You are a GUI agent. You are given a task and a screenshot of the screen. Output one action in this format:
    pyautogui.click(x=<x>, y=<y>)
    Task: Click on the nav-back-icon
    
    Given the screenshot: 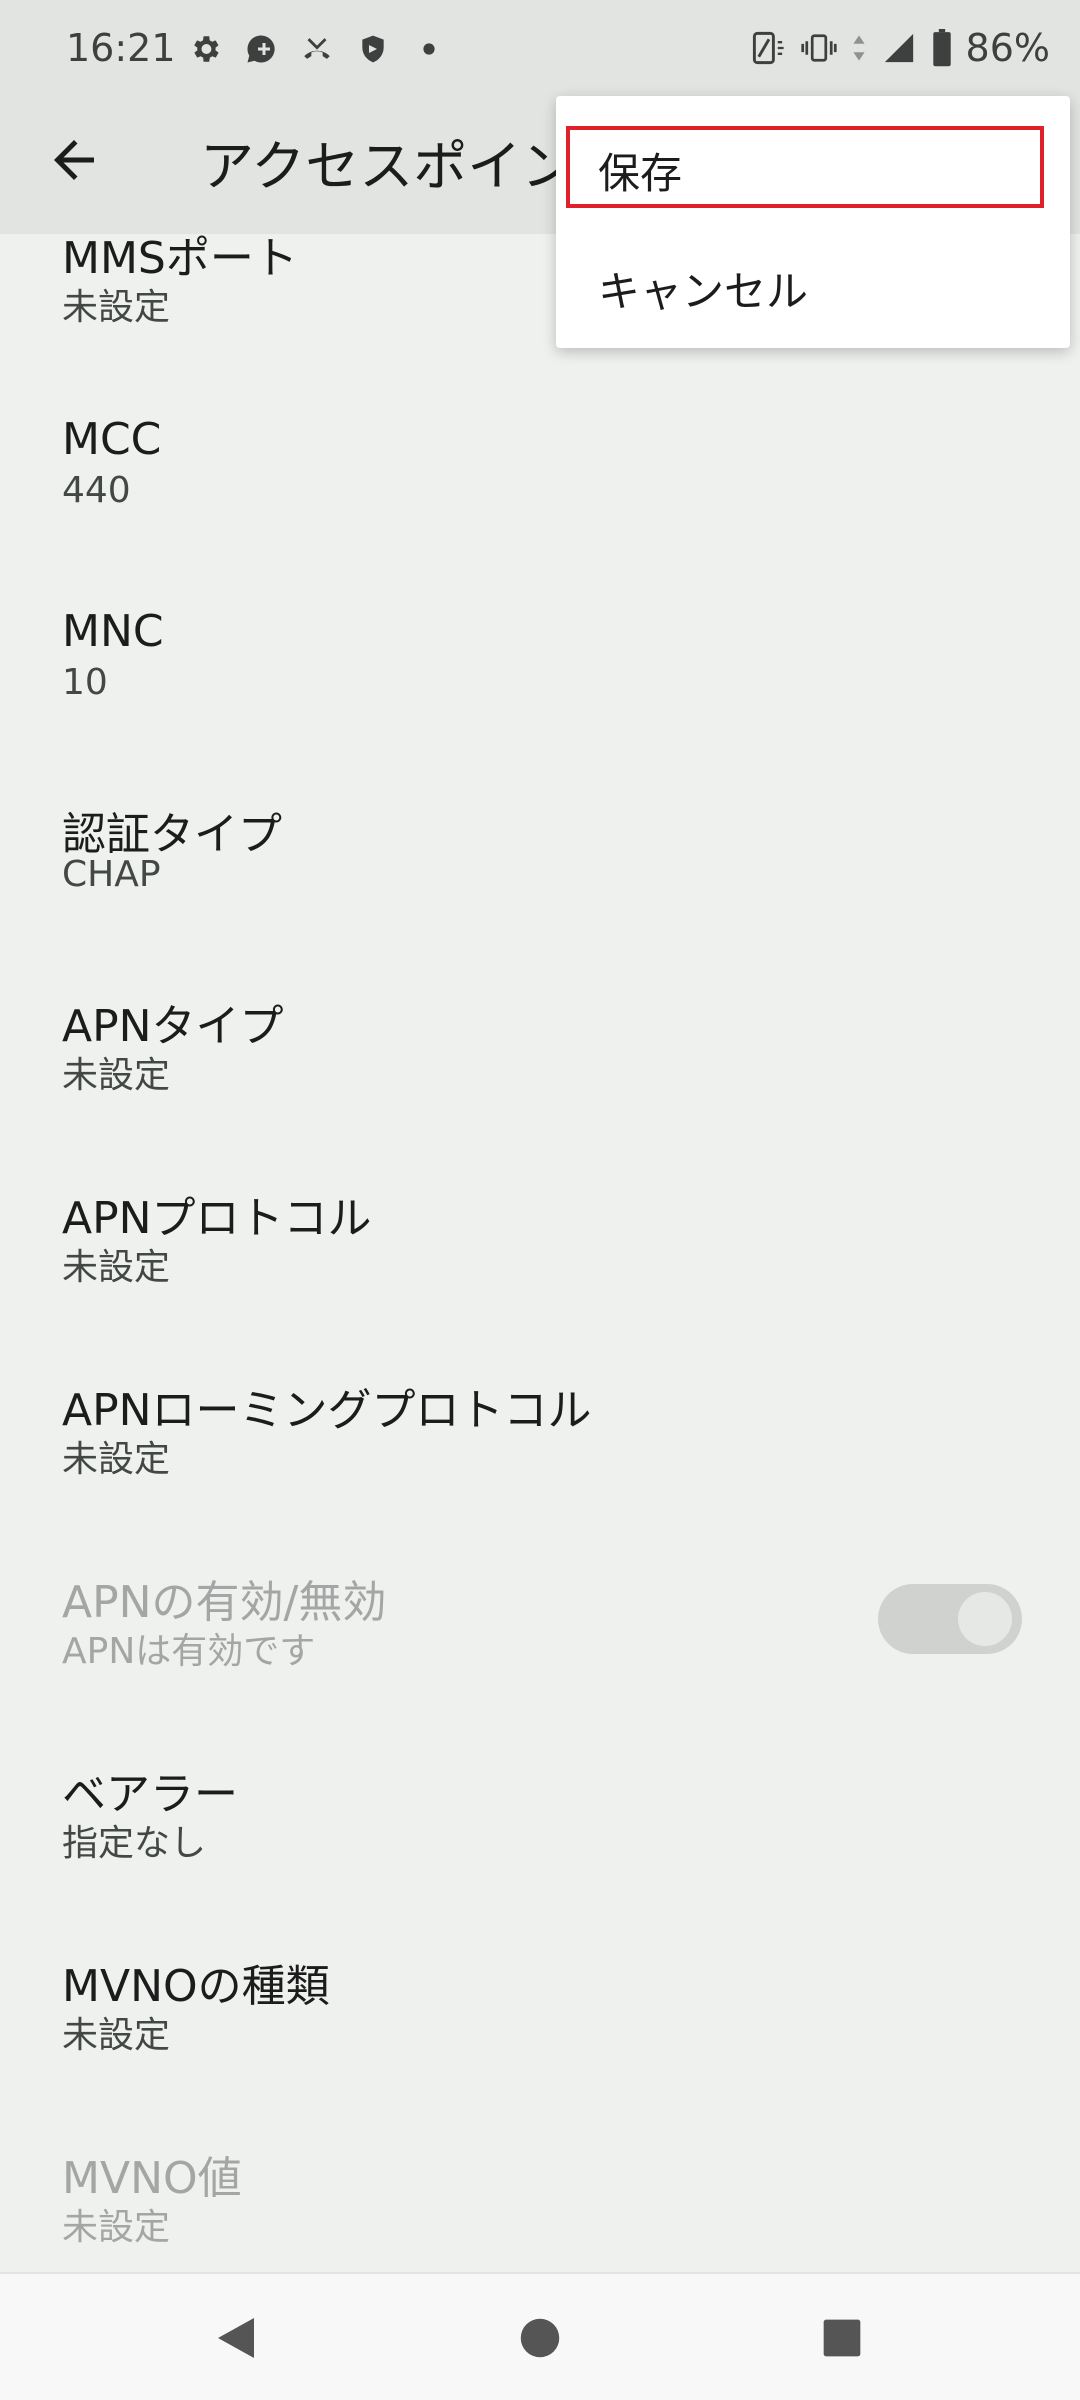 What is the action you would take?
    pyautogui.click(x=236, y=2338)
    